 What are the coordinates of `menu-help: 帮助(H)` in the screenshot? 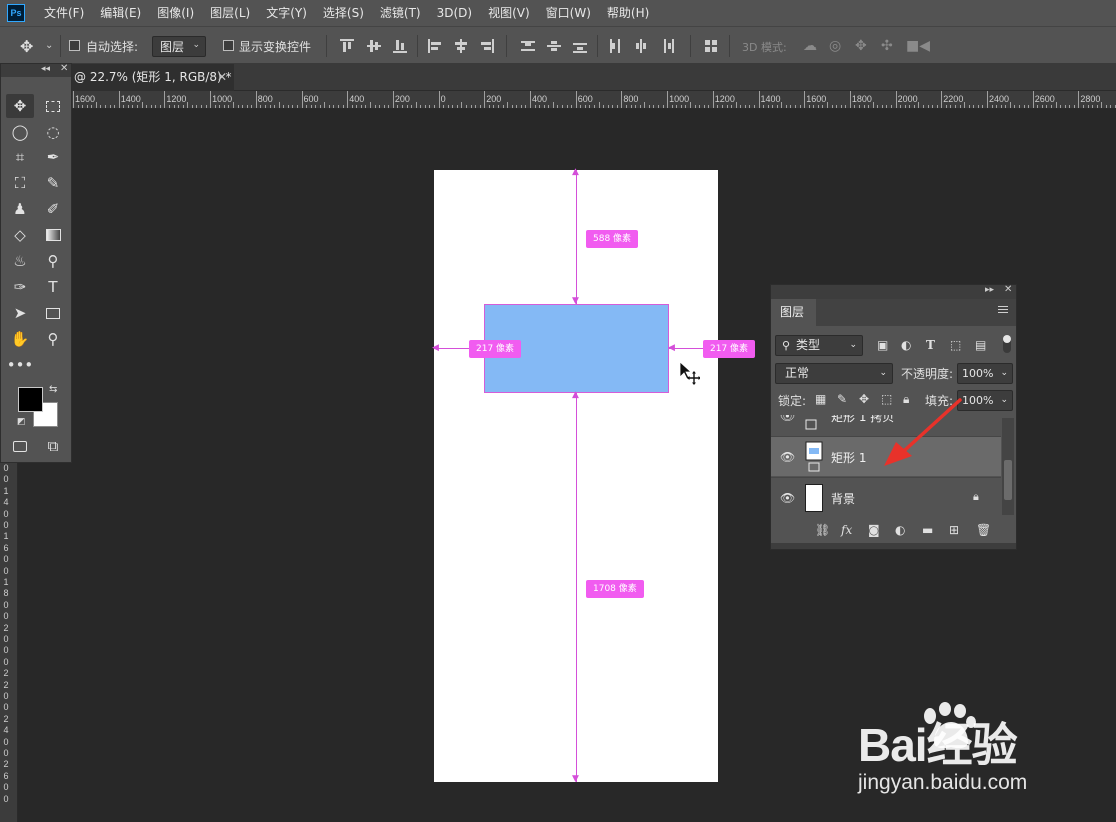 It's located at (628, 13).